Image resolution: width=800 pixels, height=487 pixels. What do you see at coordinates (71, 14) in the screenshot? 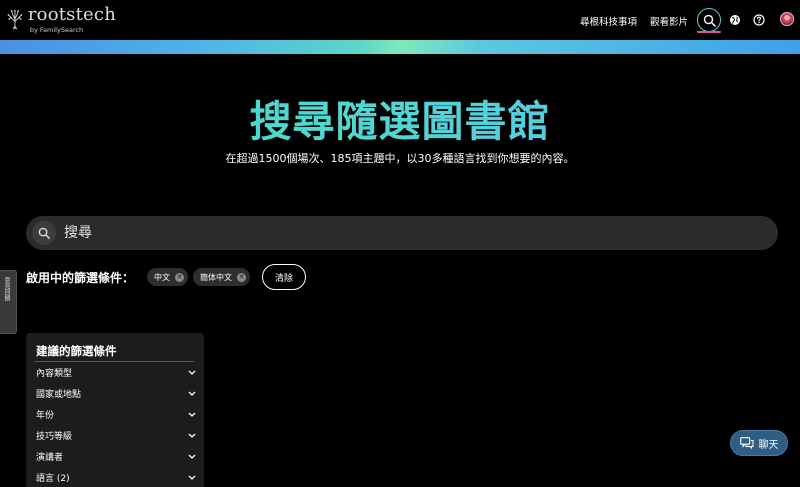
I see `logo-wordmark: rootstech` at bounding box center [71, 14].